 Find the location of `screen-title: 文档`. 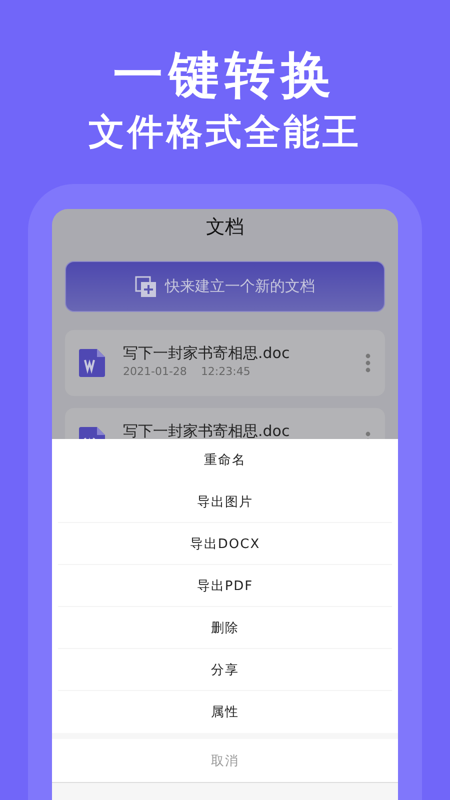

screen-title: 文档 is located at coordinates (225, 227).